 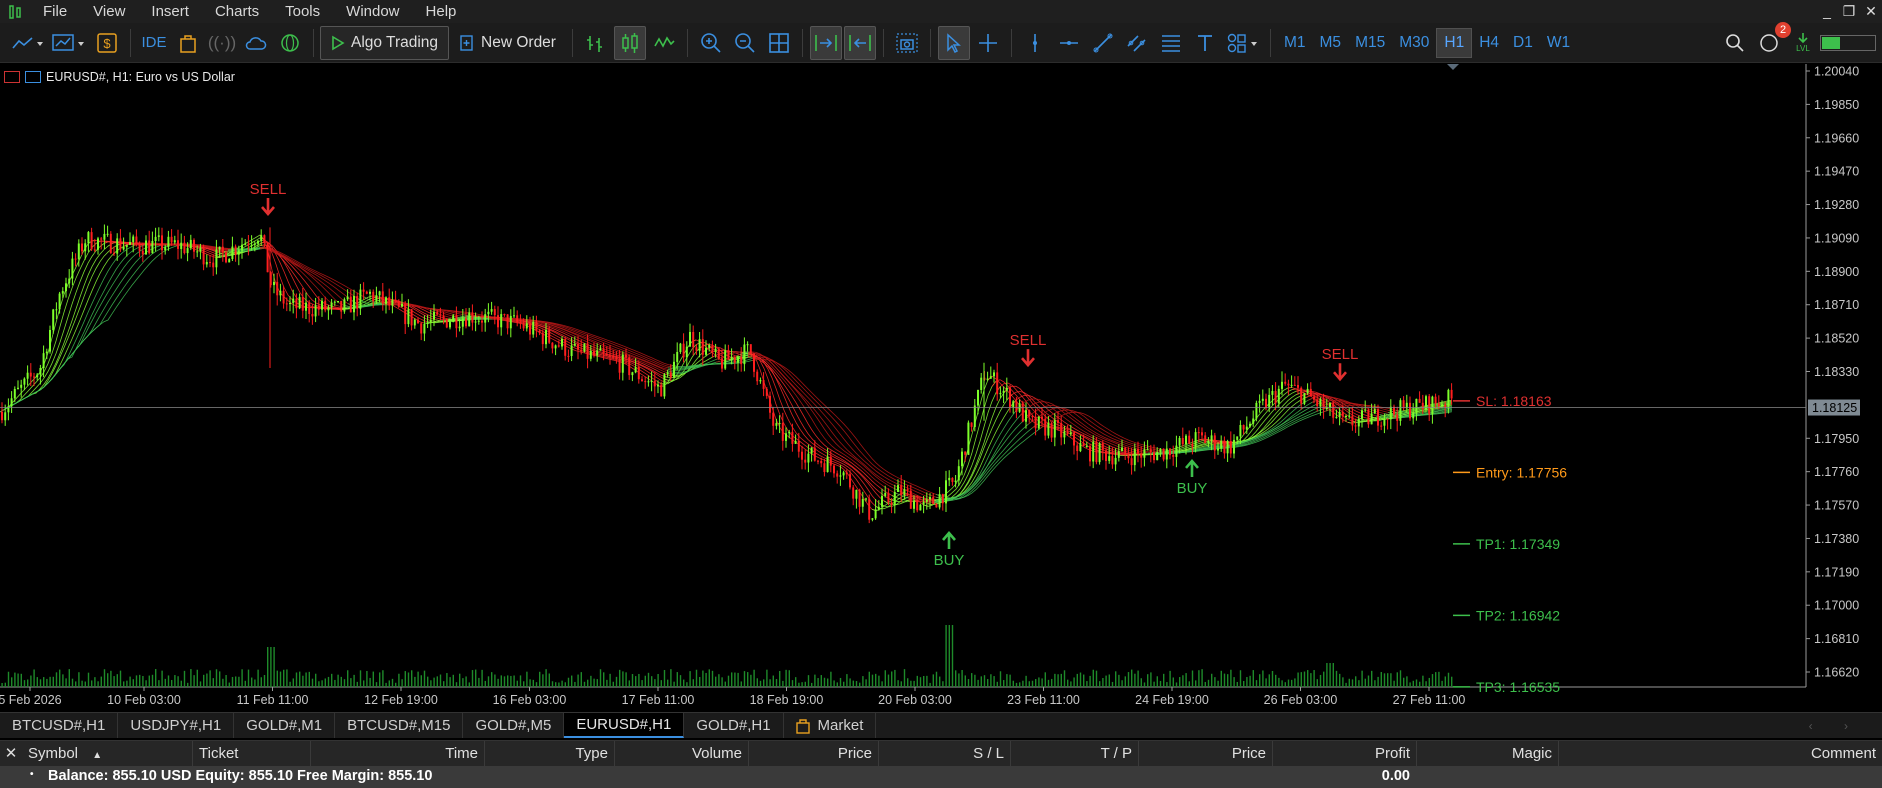 I want to click on chart-shift-icon, so click(x=859, y=42).